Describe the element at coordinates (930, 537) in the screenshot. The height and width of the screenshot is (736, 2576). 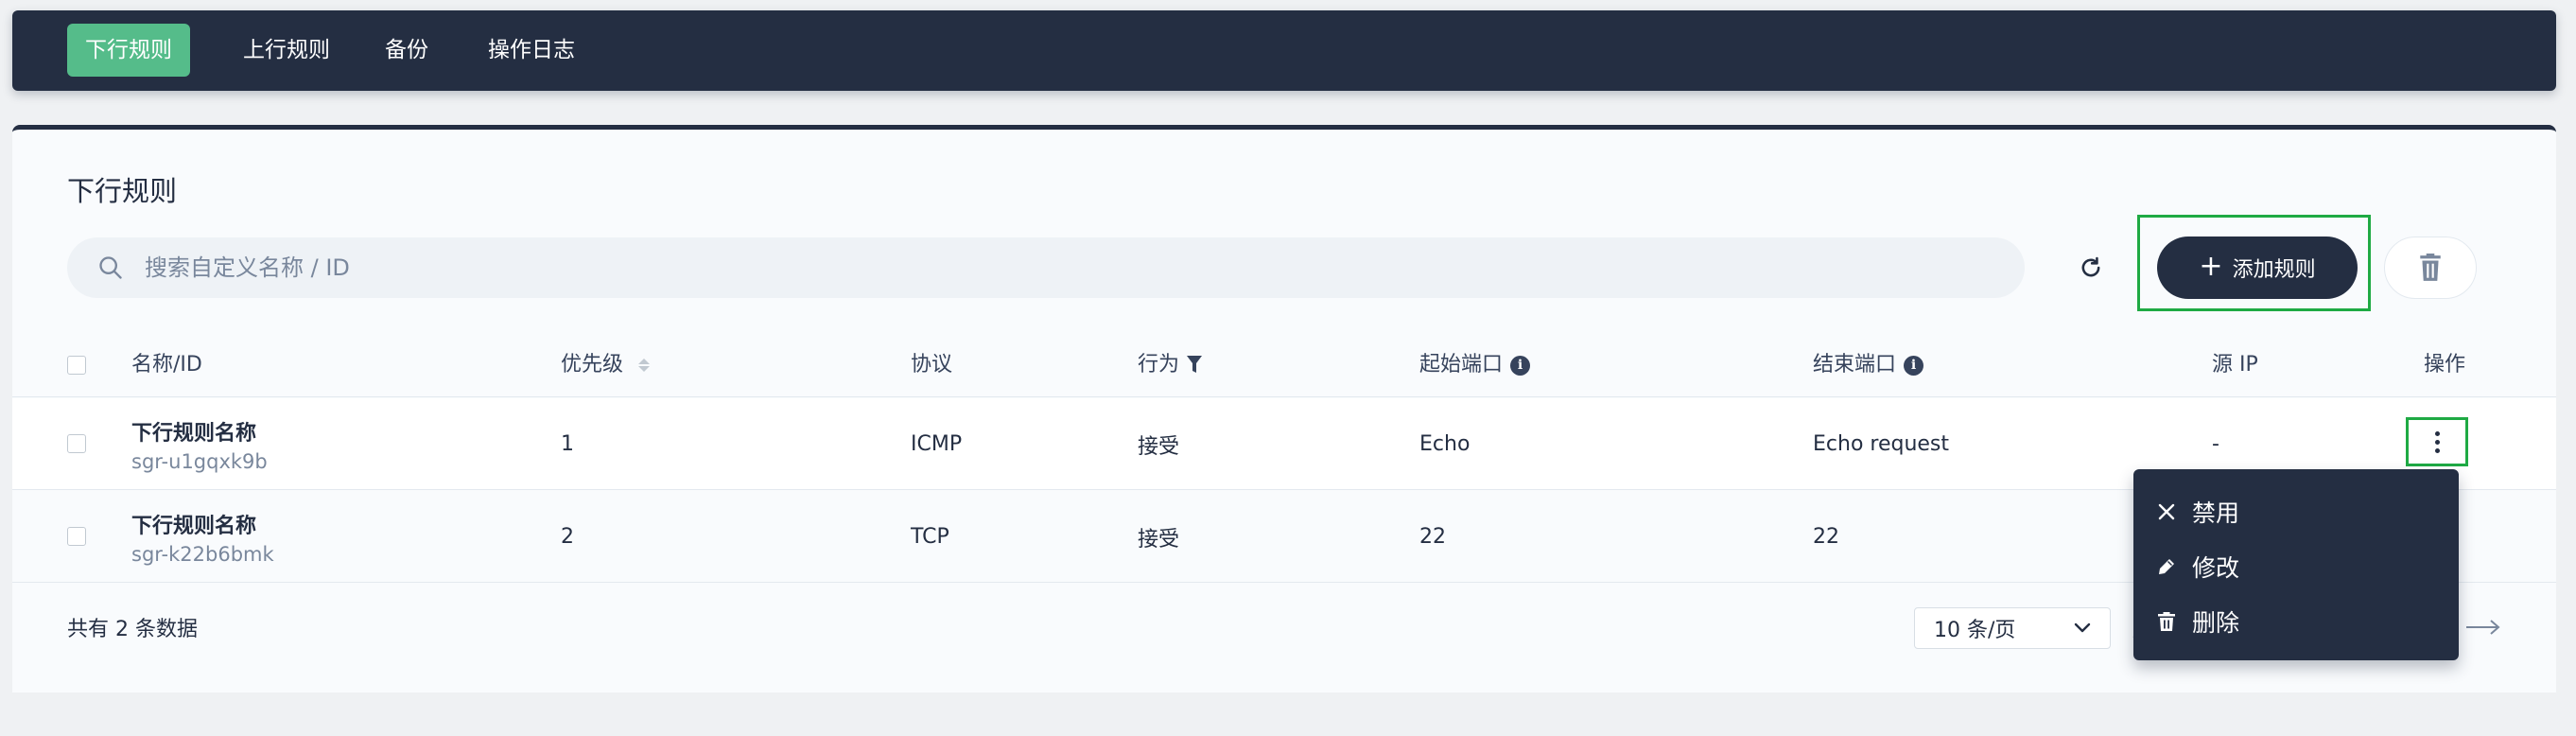
I see `protocol-cell: TCP` at that location.